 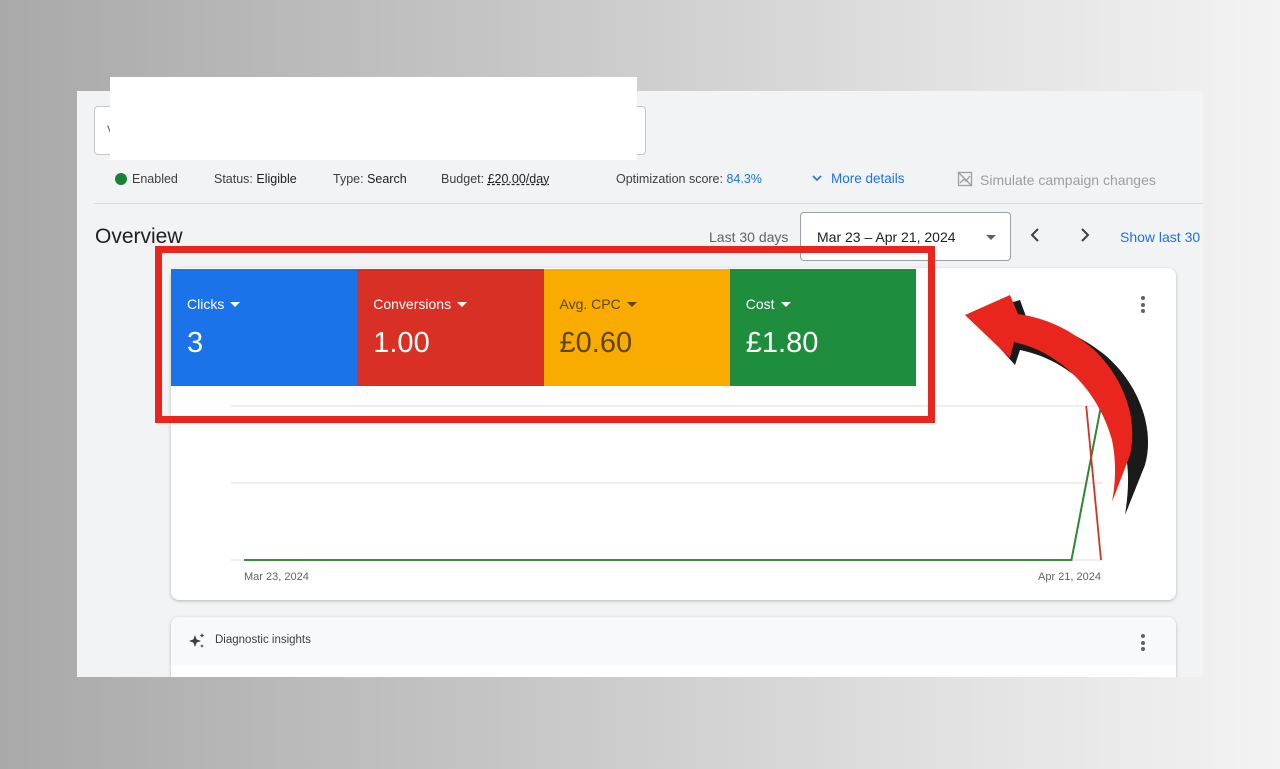 I want to click on budget-value: £20.00/day, so click(x=519, y=179).